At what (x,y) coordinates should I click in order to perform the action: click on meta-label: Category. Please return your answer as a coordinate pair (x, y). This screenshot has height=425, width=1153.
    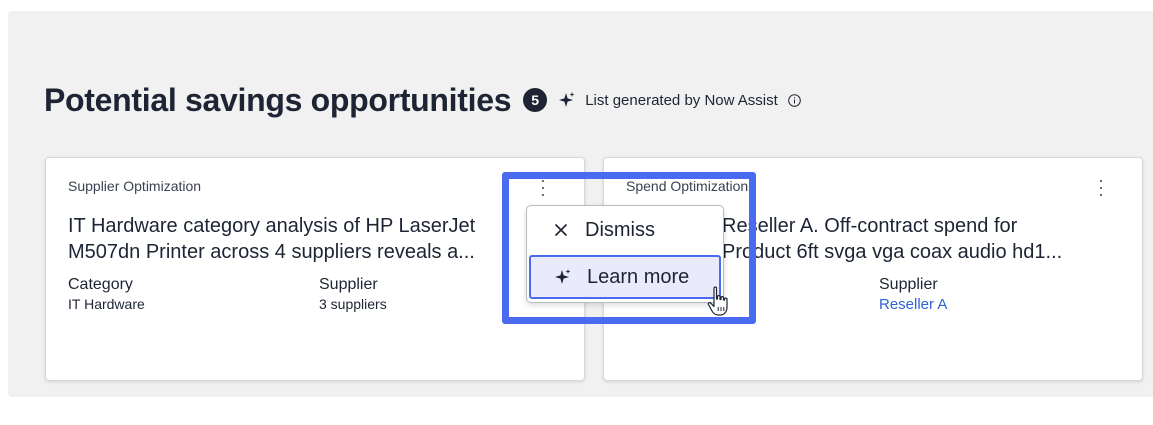
    Looking at the image, I should click on (100, 284).